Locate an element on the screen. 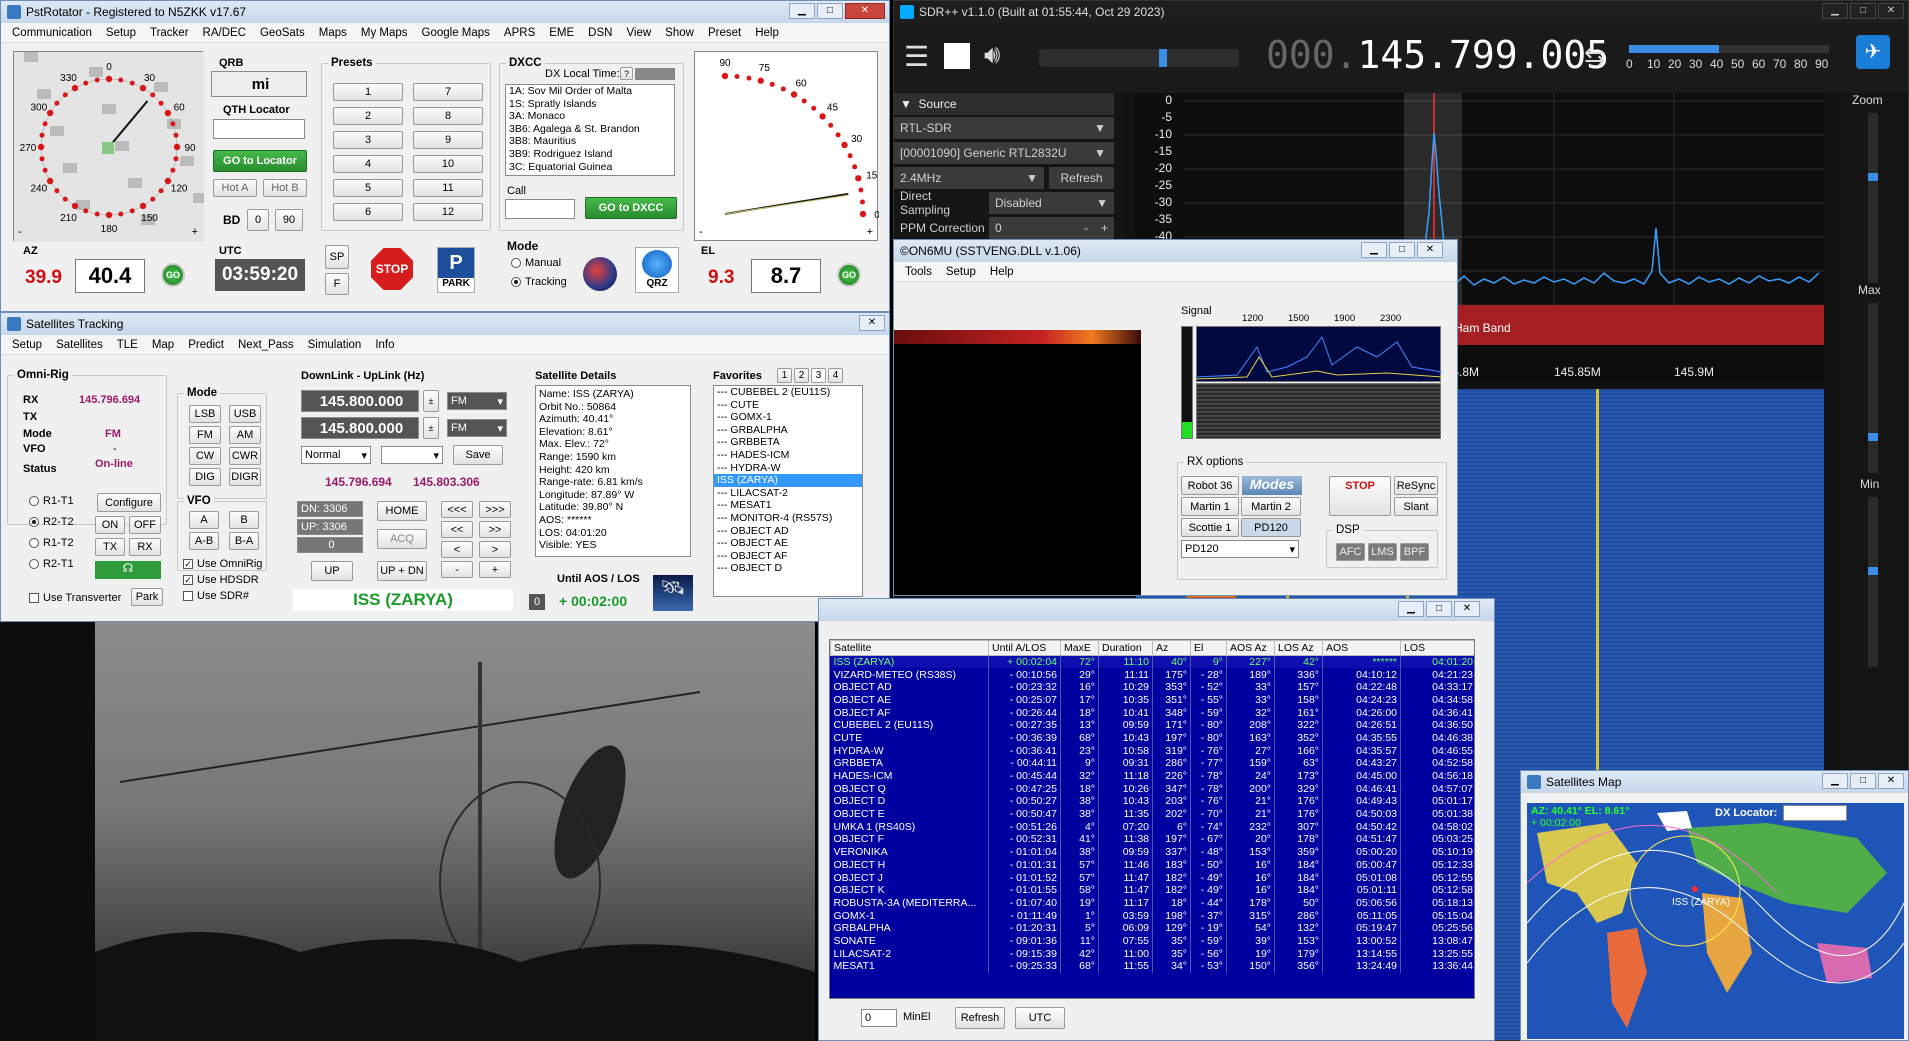 The height and width of the screenshot is (1041, 1909). samplerate-select: 2.4MHz ▼ is located at coordinates (969, 178).